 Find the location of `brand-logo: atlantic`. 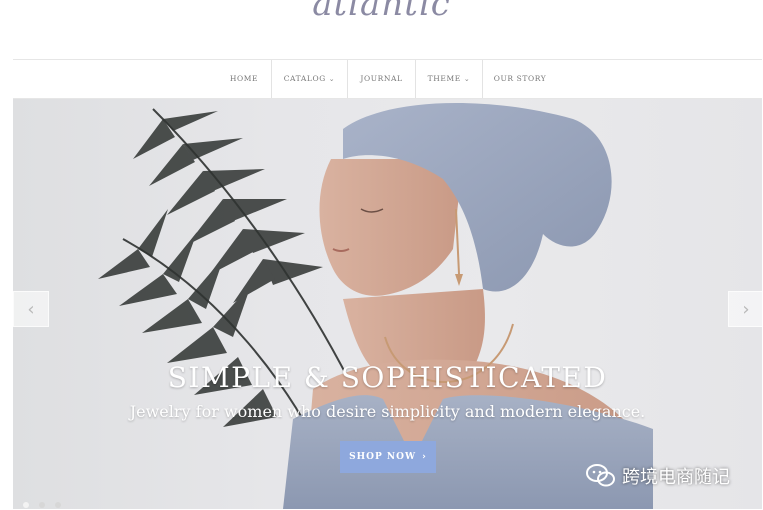

brand-logo: atlantic is located at coordinates (381, 12).